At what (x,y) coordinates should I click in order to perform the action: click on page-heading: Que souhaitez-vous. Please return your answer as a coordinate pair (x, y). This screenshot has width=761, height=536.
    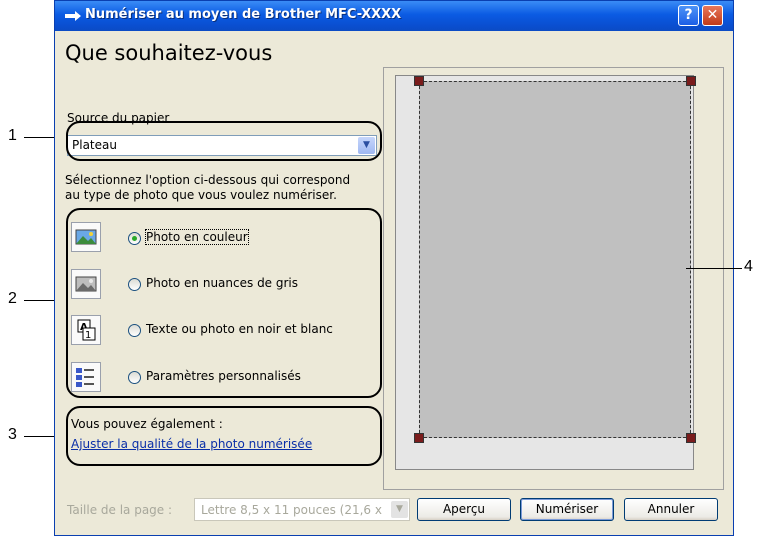
    Looking at the image, I should click on (169, 53).